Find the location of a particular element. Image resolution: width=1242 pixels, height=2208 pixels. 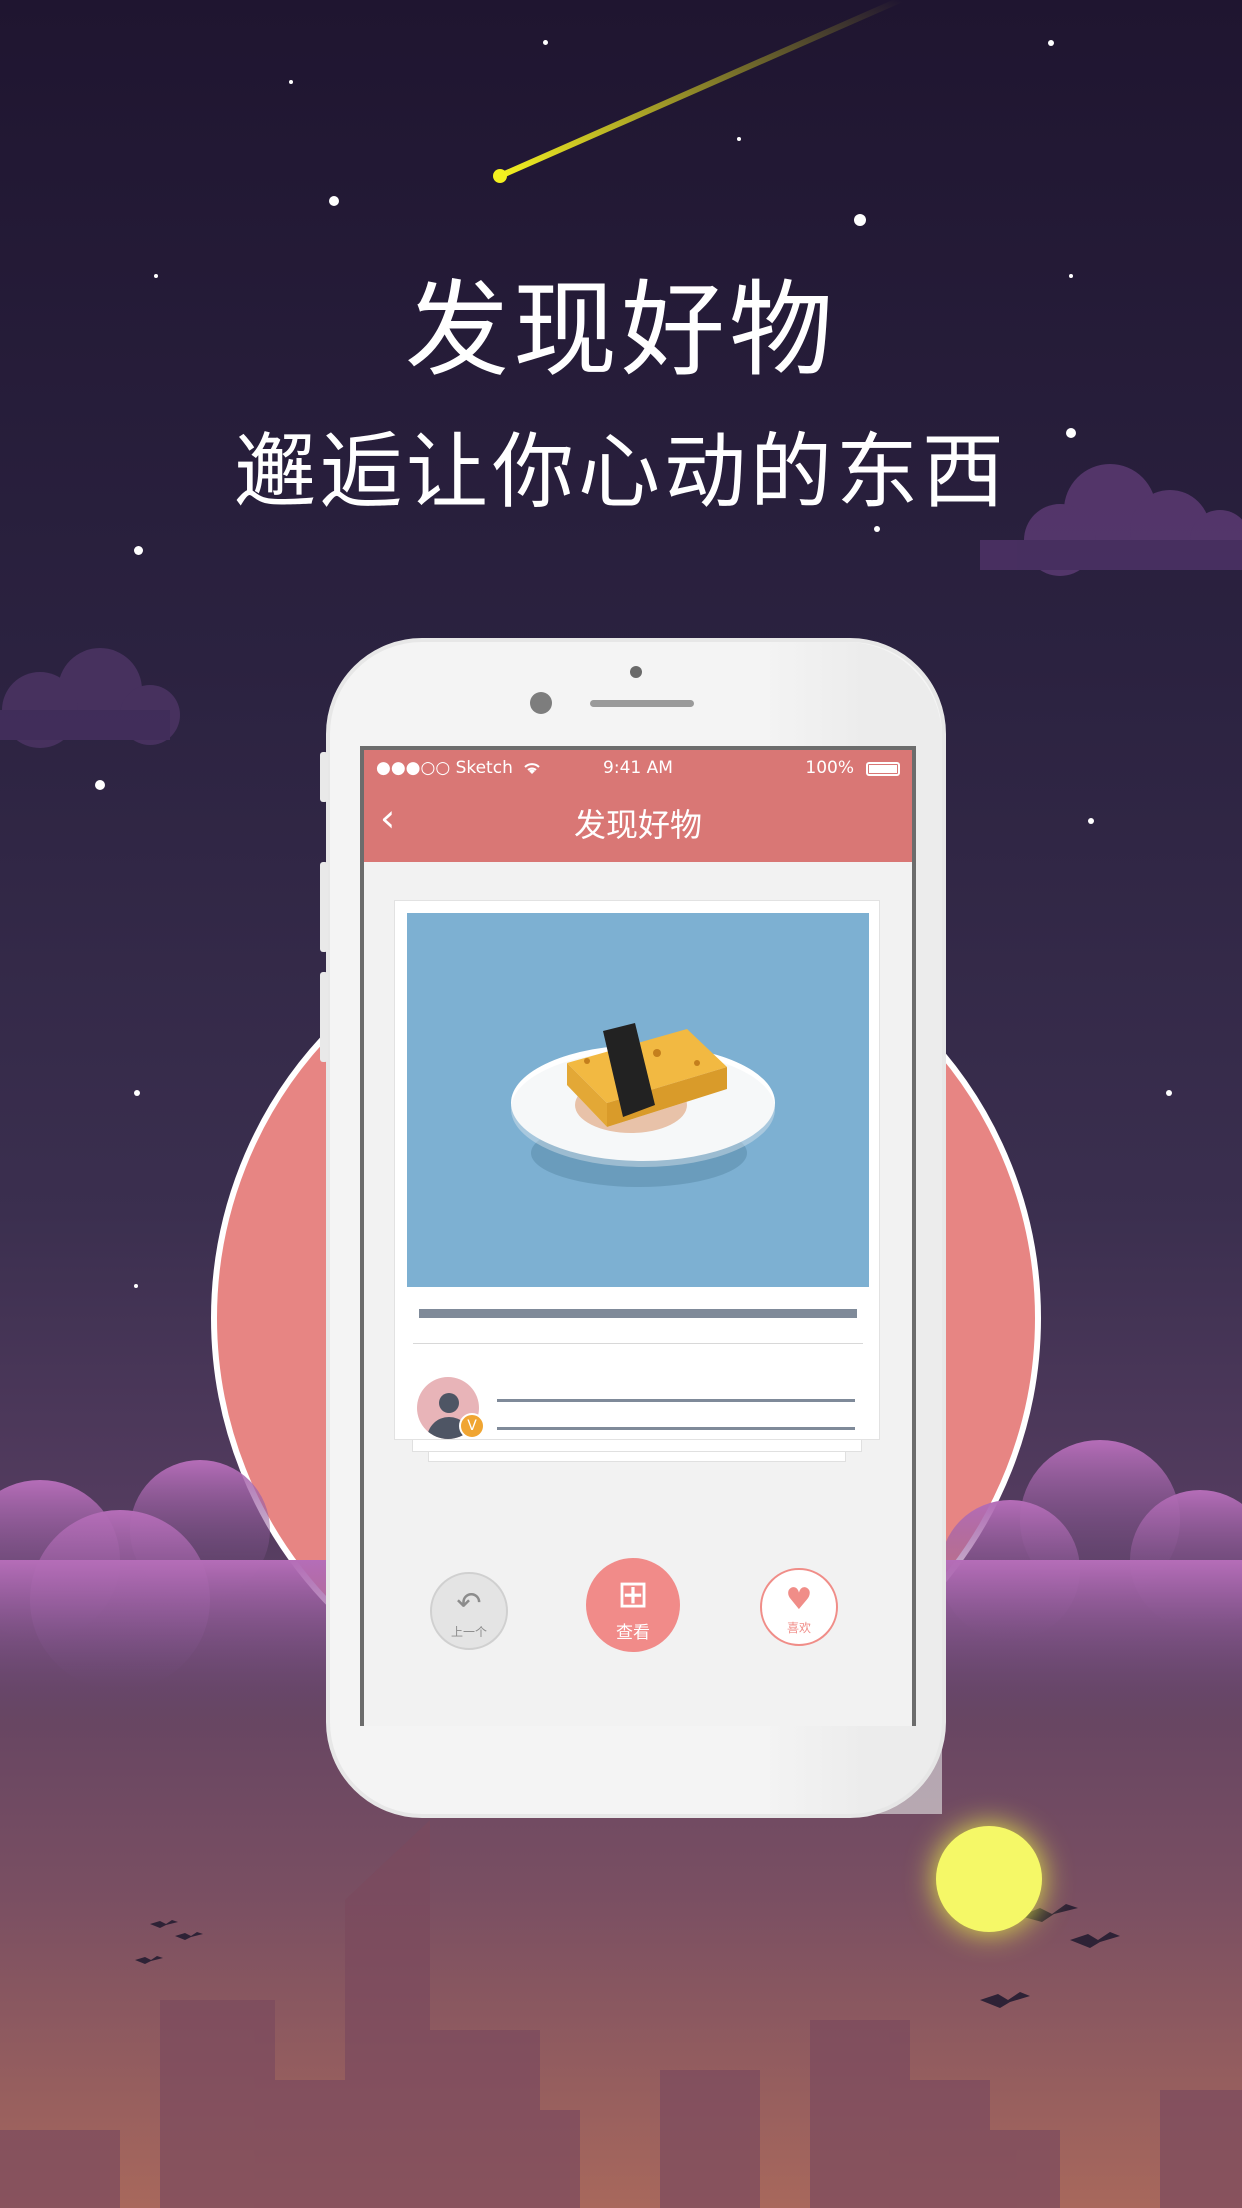

moon is located at coordinates (989, 1879).